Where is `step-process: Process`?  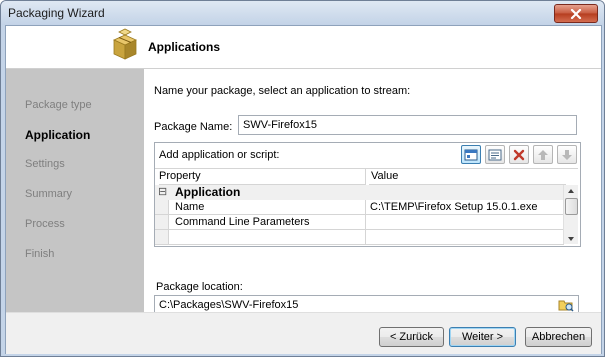 step-process: Process is located at coordinates (45, 224).